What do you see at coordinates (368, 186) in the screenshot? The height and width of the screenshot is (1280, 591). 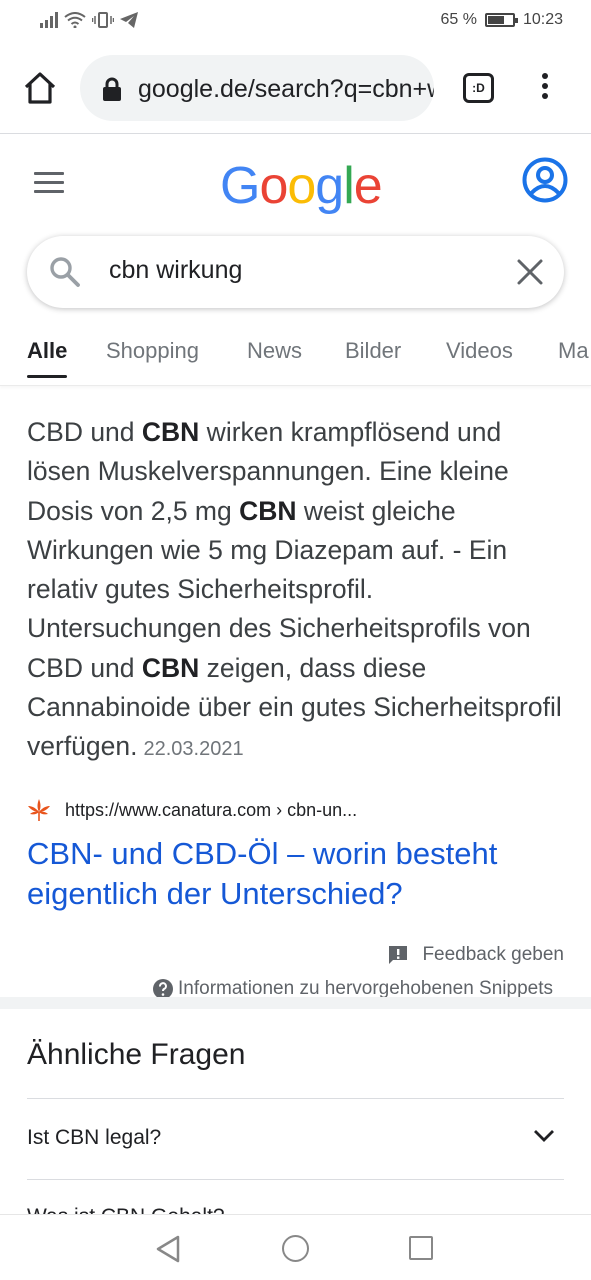 I see `logo-letter: e` at bounding box center [368, 186].